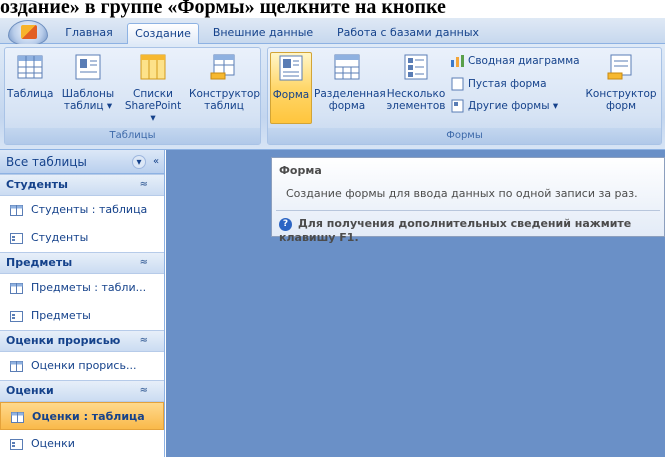  I want to click on table-templates-button: Шаблоны таблиц ▾, so click(88, 82).